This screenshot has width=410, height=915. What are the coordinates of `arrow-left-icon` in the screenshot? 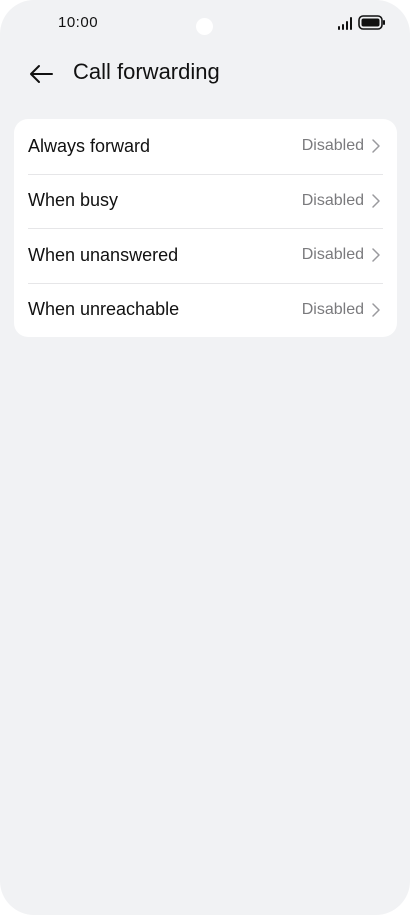 It's located at (41, 74).